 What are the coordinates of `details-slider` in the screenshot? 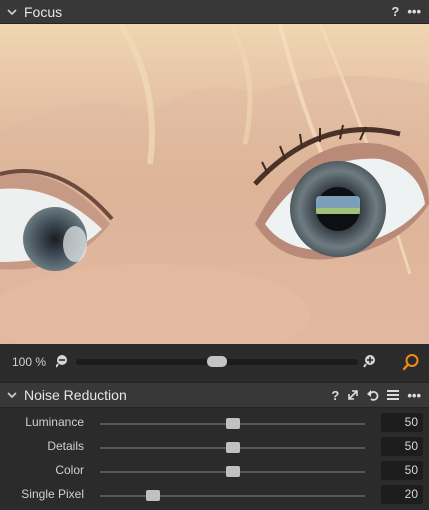 It's located at (232, 447).